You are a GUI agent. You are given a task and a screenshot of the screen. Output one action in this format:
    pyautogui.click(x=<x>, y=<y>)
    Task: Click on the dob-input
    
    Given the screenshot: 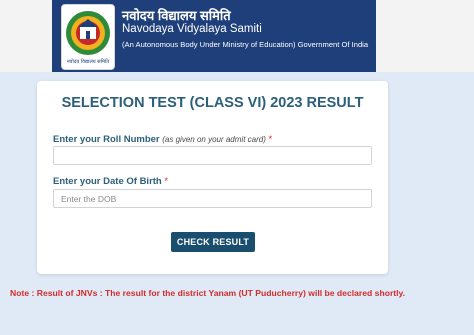 What is the action you would take?
    pyautogui.click(x=212, y=198)
    